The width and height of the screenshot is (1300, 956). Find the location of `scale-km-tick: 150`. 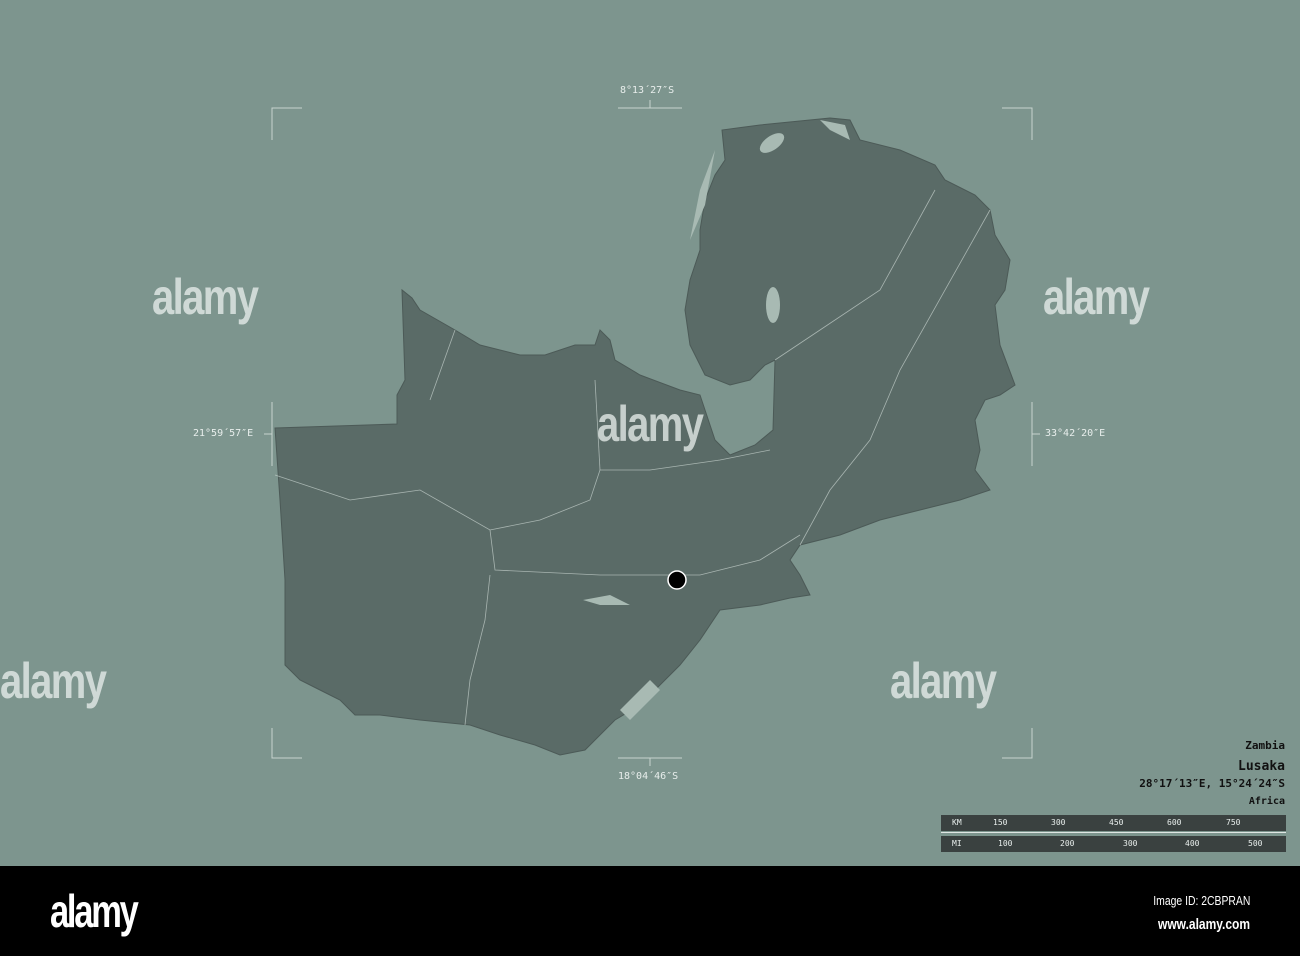

scale-km-tick: 150 is located at coordinates (1000, 822).